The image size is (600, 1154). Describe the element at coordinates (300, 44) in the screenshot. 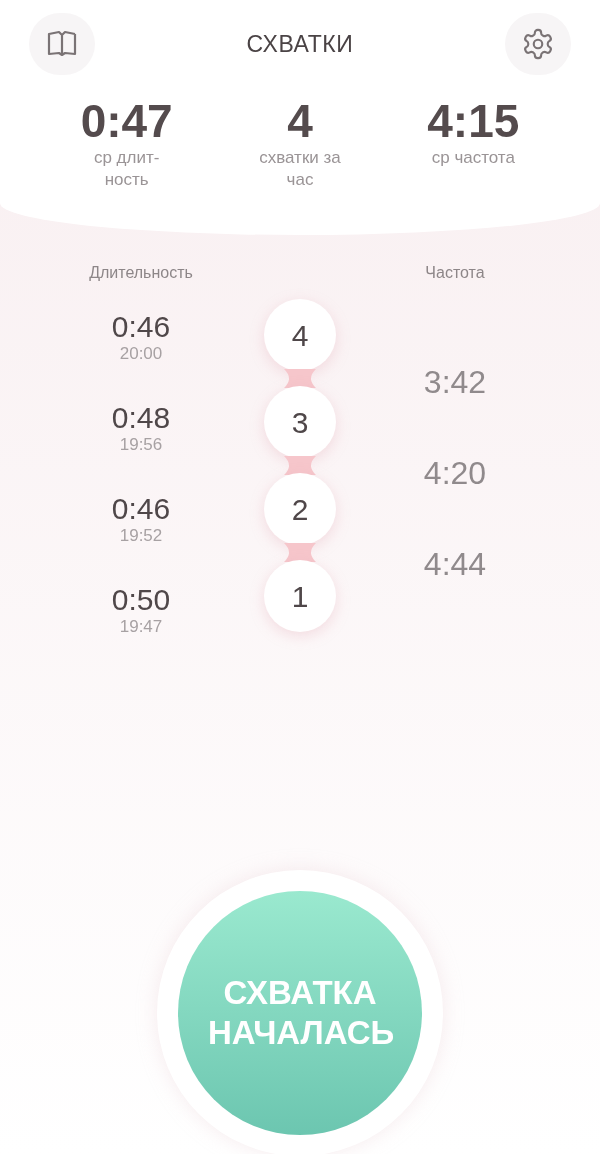

I see `screen-title: СХВАТКИ` at that location.